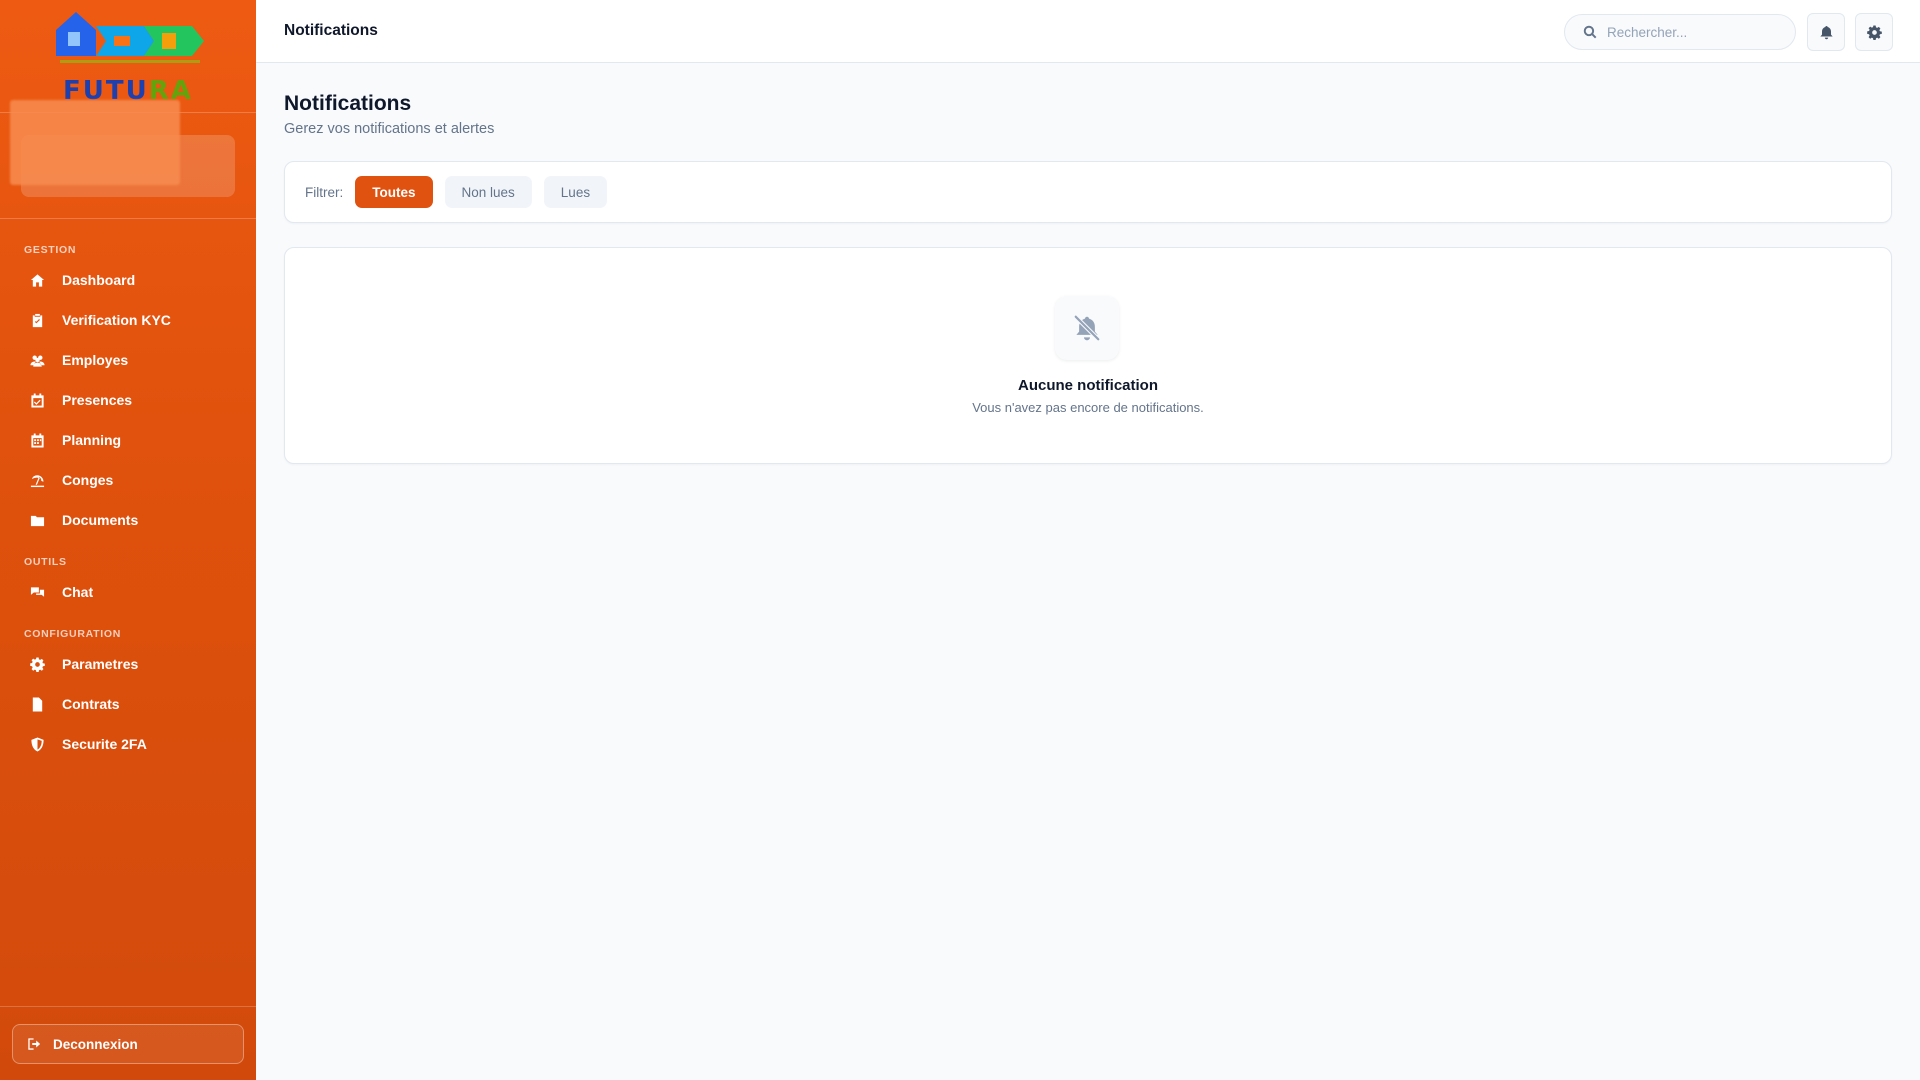  I want to click on search-box, so click(1680, 32).